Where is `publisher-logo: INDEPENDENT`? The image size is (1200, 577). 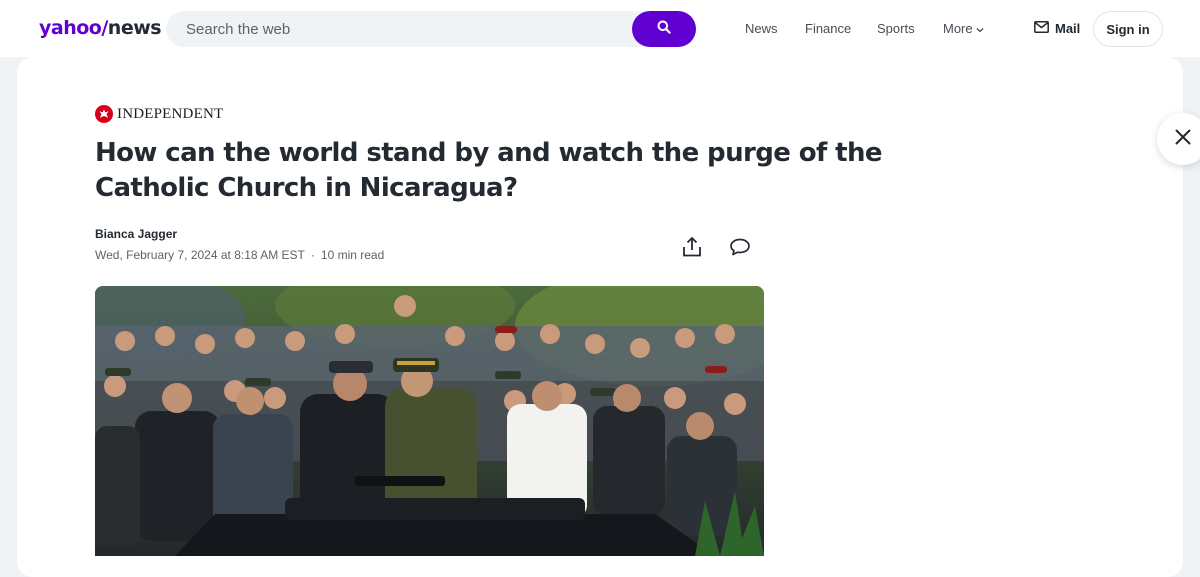 publisher-logo: INDEPENDENT is located at coordinates (159, 114).